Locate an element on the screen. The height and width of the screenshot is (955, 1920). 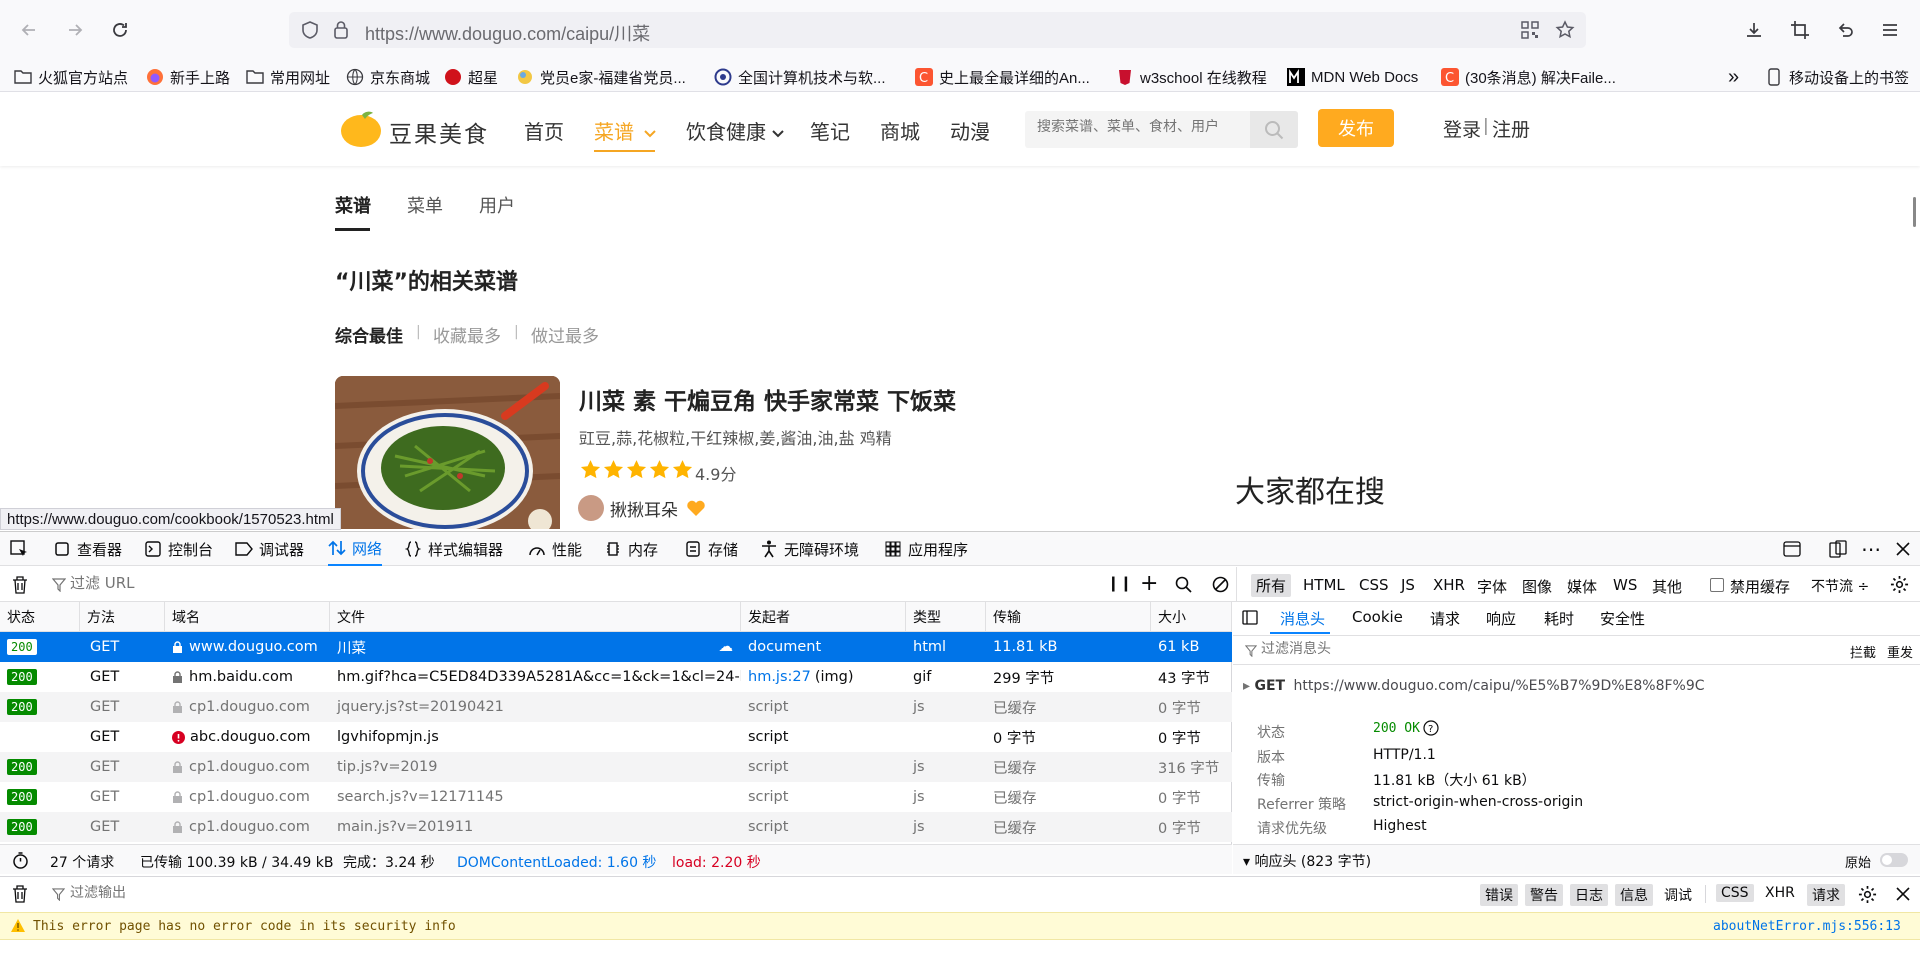
tab-inspector: 查看器 is located at coordinates (87, 549).